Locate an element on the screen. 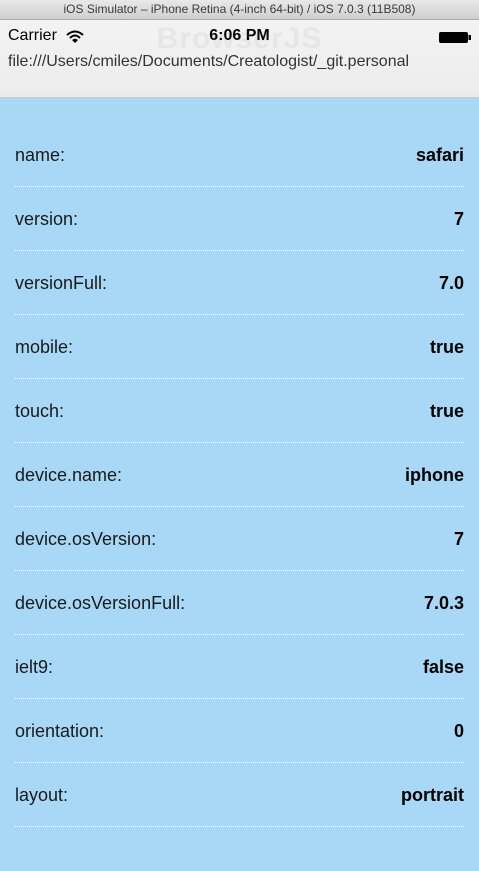 This screenshot has height=871, width=479. property-row: name: safari is located at coordinates (239, 155).